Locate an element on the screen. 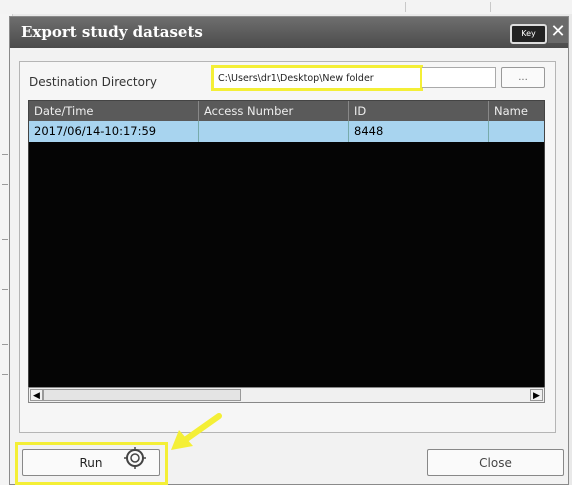 Image resolution: width=572 pixels, height=485 pixels. table-header: Date/Time Access Number ID Name is located at coordinates (286, 111).